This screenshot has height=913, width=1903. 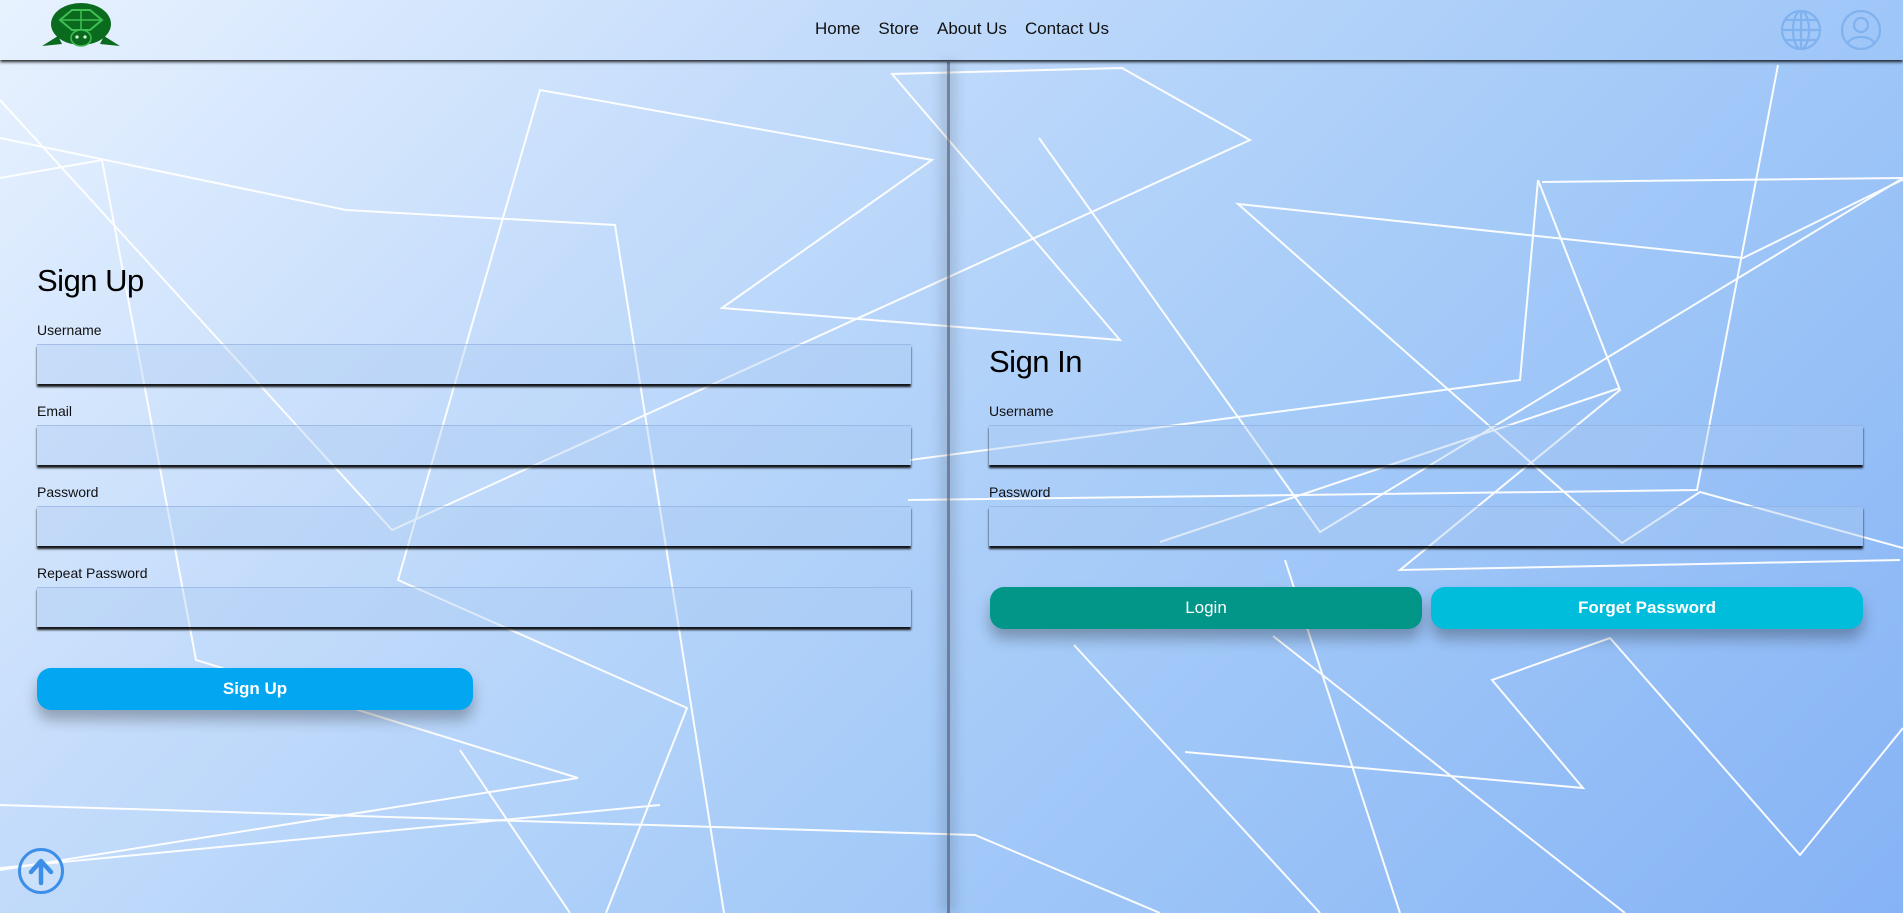 What do you see at coordinates (92, 573) in the screenshot?
I see `signup-repeat-password-label: Repeat Password` at bounding box center [92, 573].